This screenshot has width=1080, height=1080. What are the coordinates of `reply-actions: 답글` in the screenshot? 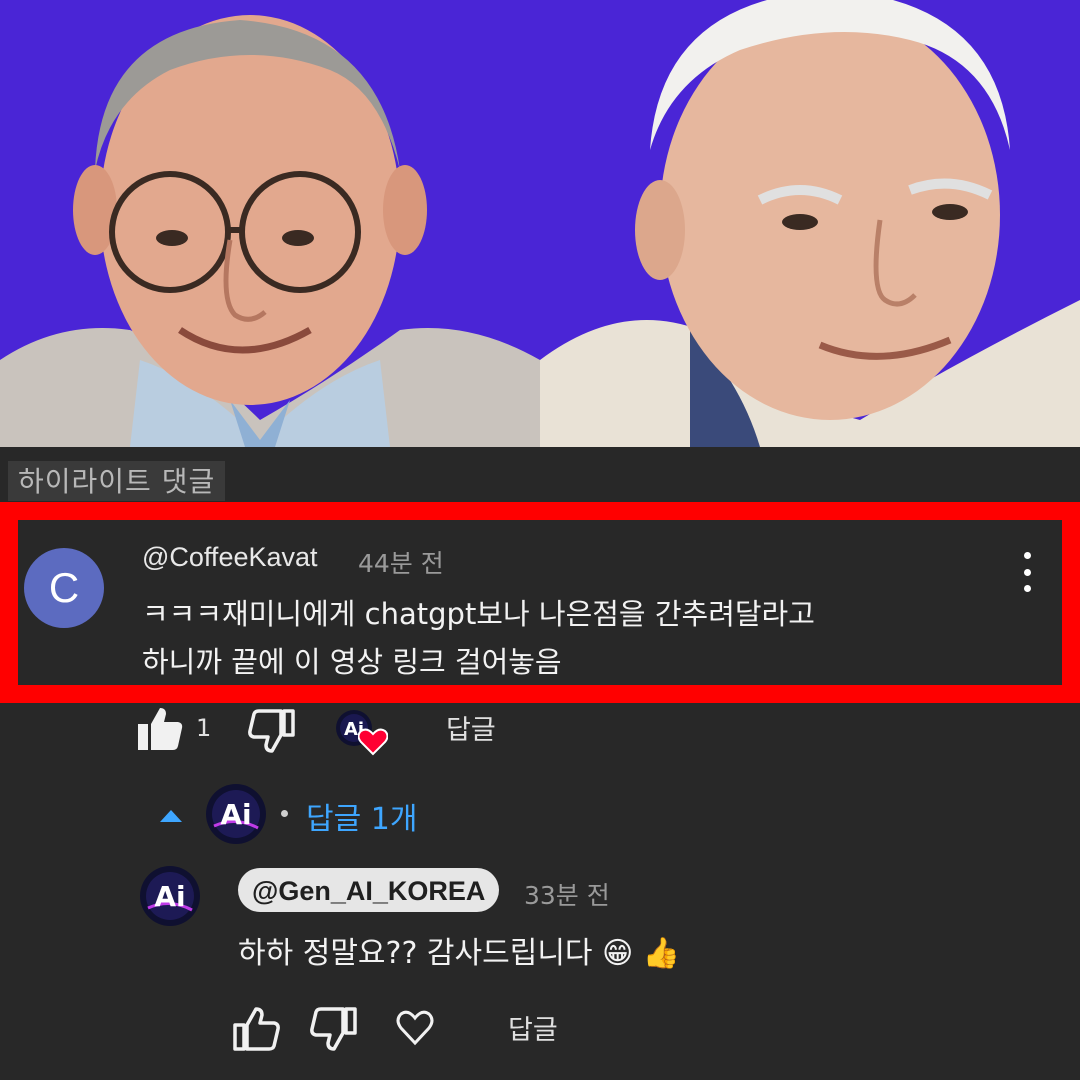 It's located at (532, 1030).